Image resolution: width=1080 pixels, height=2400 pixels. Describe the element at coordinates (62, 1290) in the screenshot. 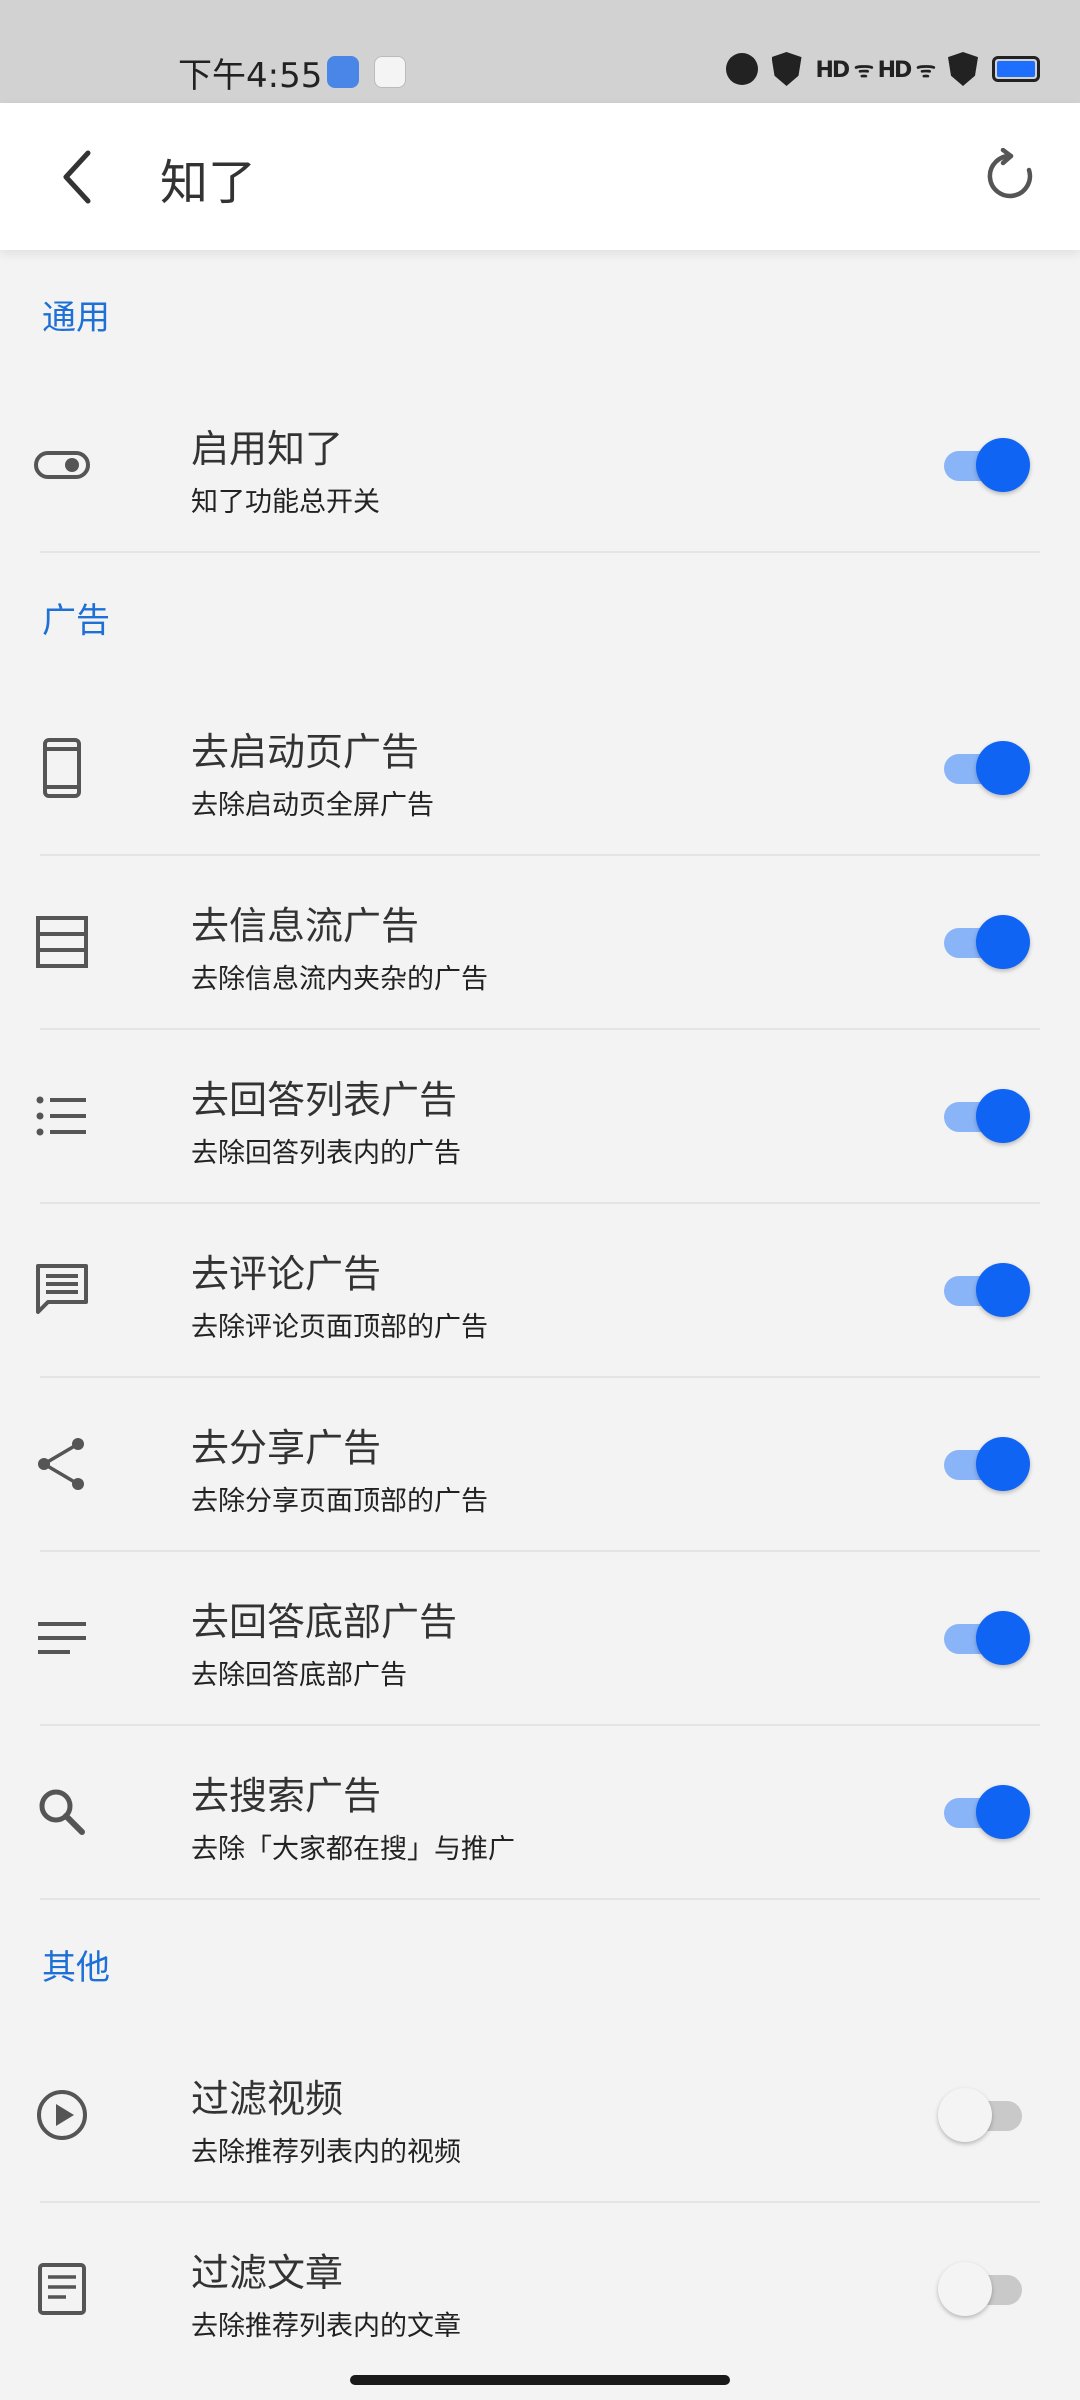

I see `comment-icon` at that location.